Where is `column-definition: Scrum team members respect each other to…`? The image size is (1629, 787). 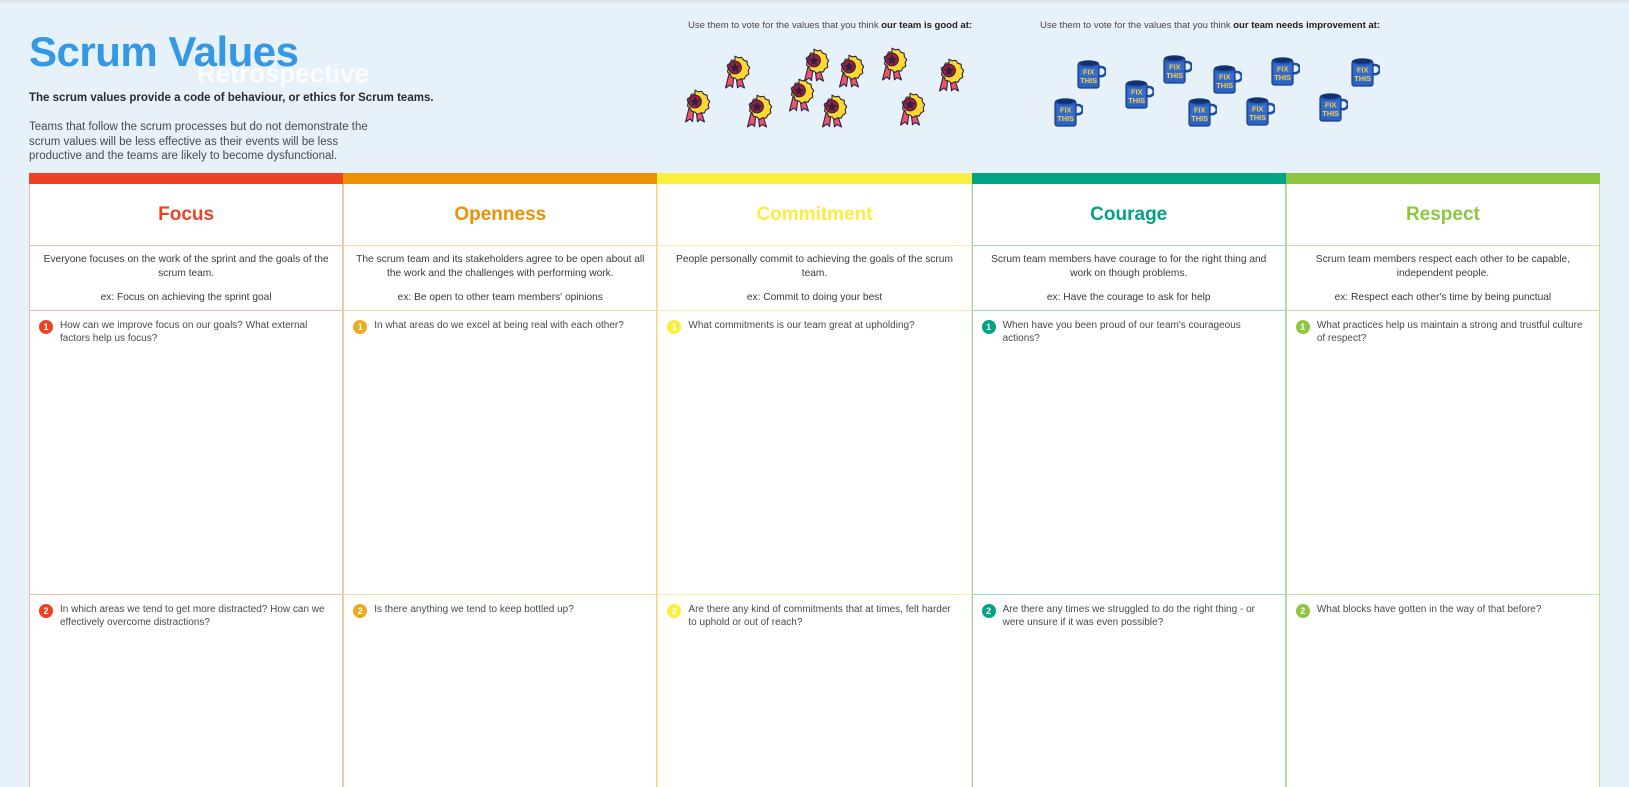 column-definition: Scrum team members respect each other to… is located at coordinates (1443, 266).